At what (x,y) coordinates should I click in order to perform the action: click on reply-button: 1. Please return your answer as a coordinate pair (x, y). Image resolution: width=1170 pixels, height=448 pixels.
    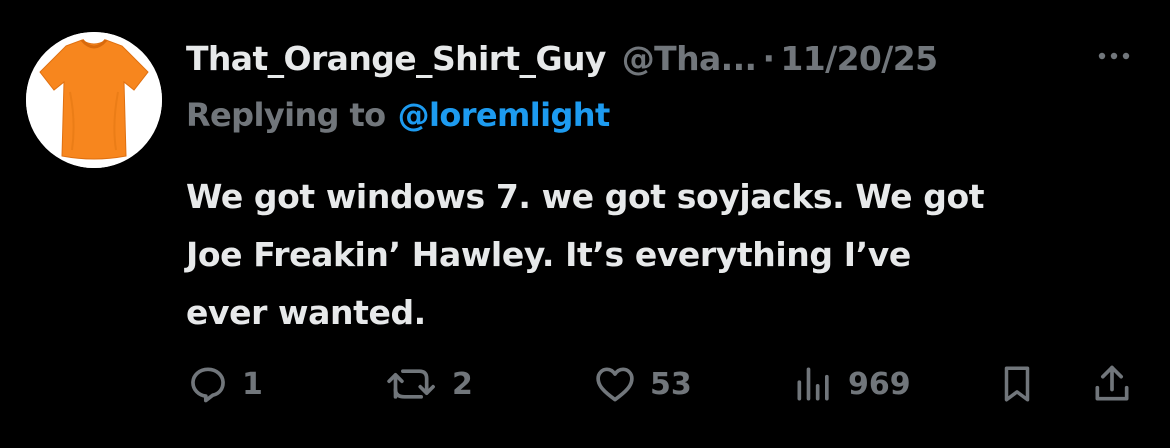
    Looking at the image, I should click on (224, 384).